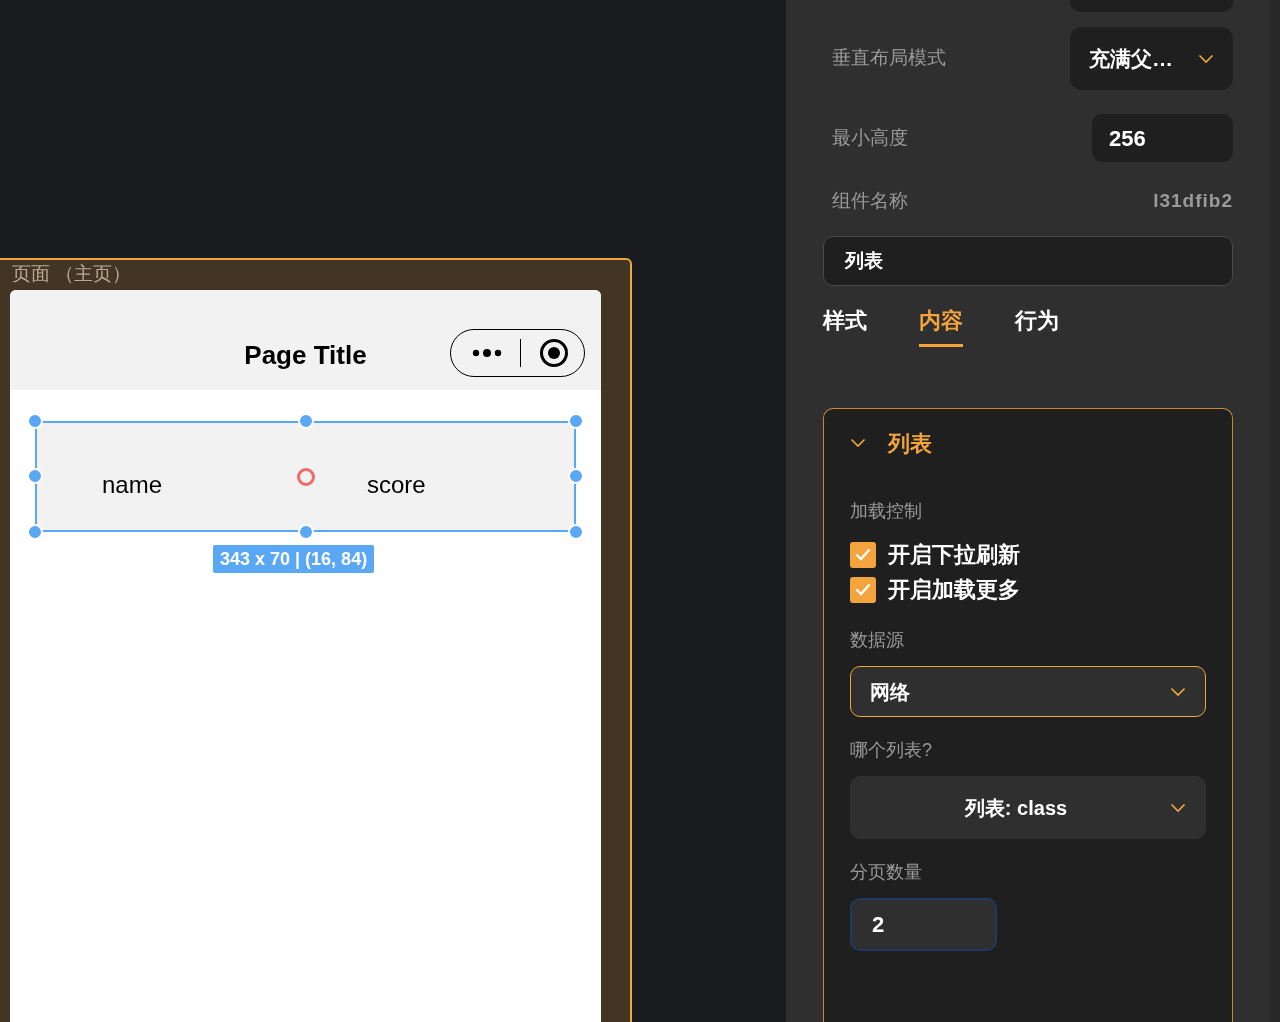 This screenshot has height=1022, width=1280. I want to click on property-label: 垂直布局模式, so click(889, 58).